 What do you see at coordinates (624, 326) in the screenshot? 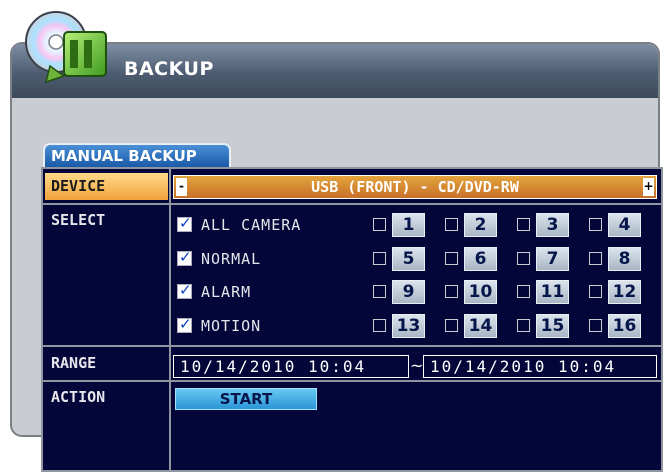
I see `camera-number: 16` at bounding box center [624, 326].